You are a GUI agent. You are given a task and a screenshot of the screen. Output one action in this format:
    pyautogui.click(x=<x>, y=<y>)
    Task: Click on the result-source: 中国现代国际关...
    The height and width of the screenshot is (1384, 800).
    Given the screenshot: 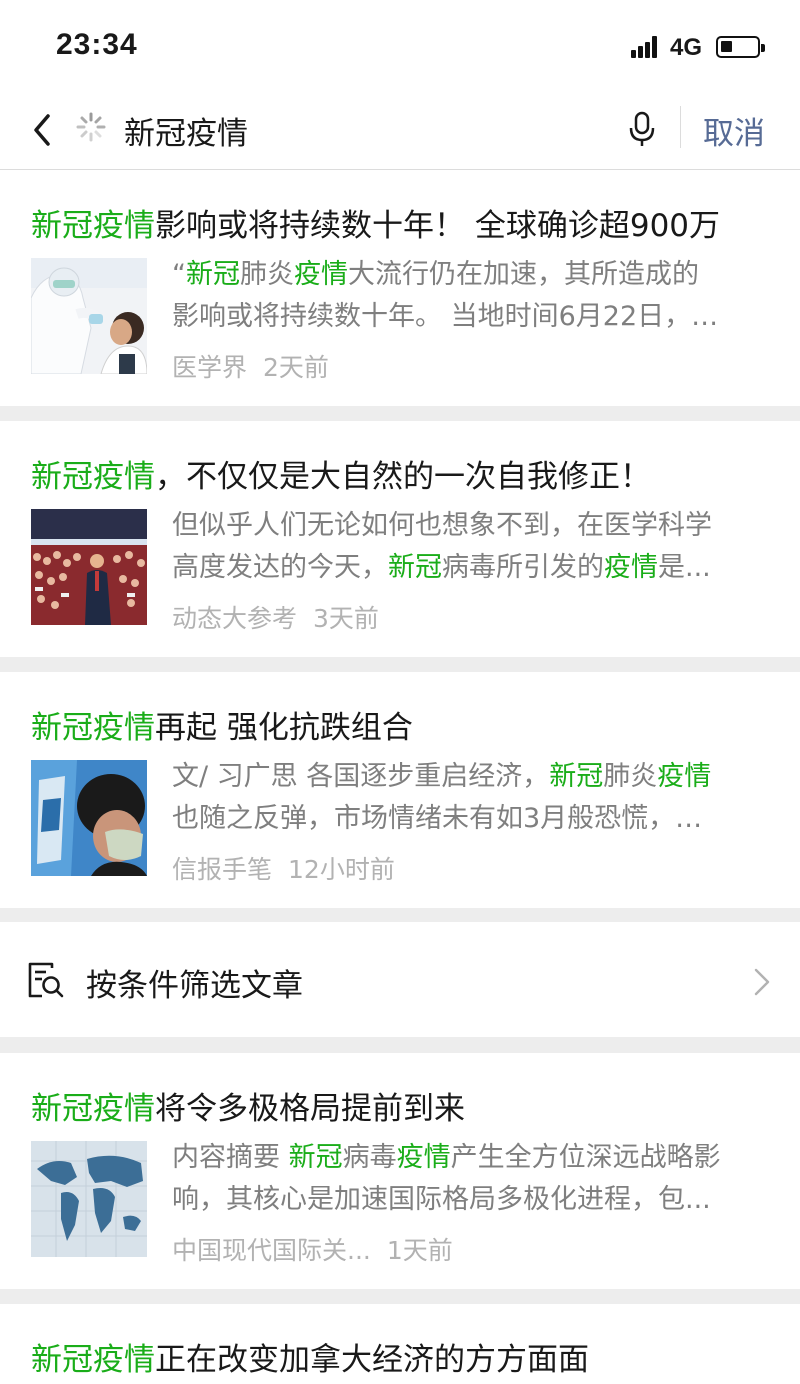 What is the action you would take?
    pyautogui.click(x=271, y=1250)
    